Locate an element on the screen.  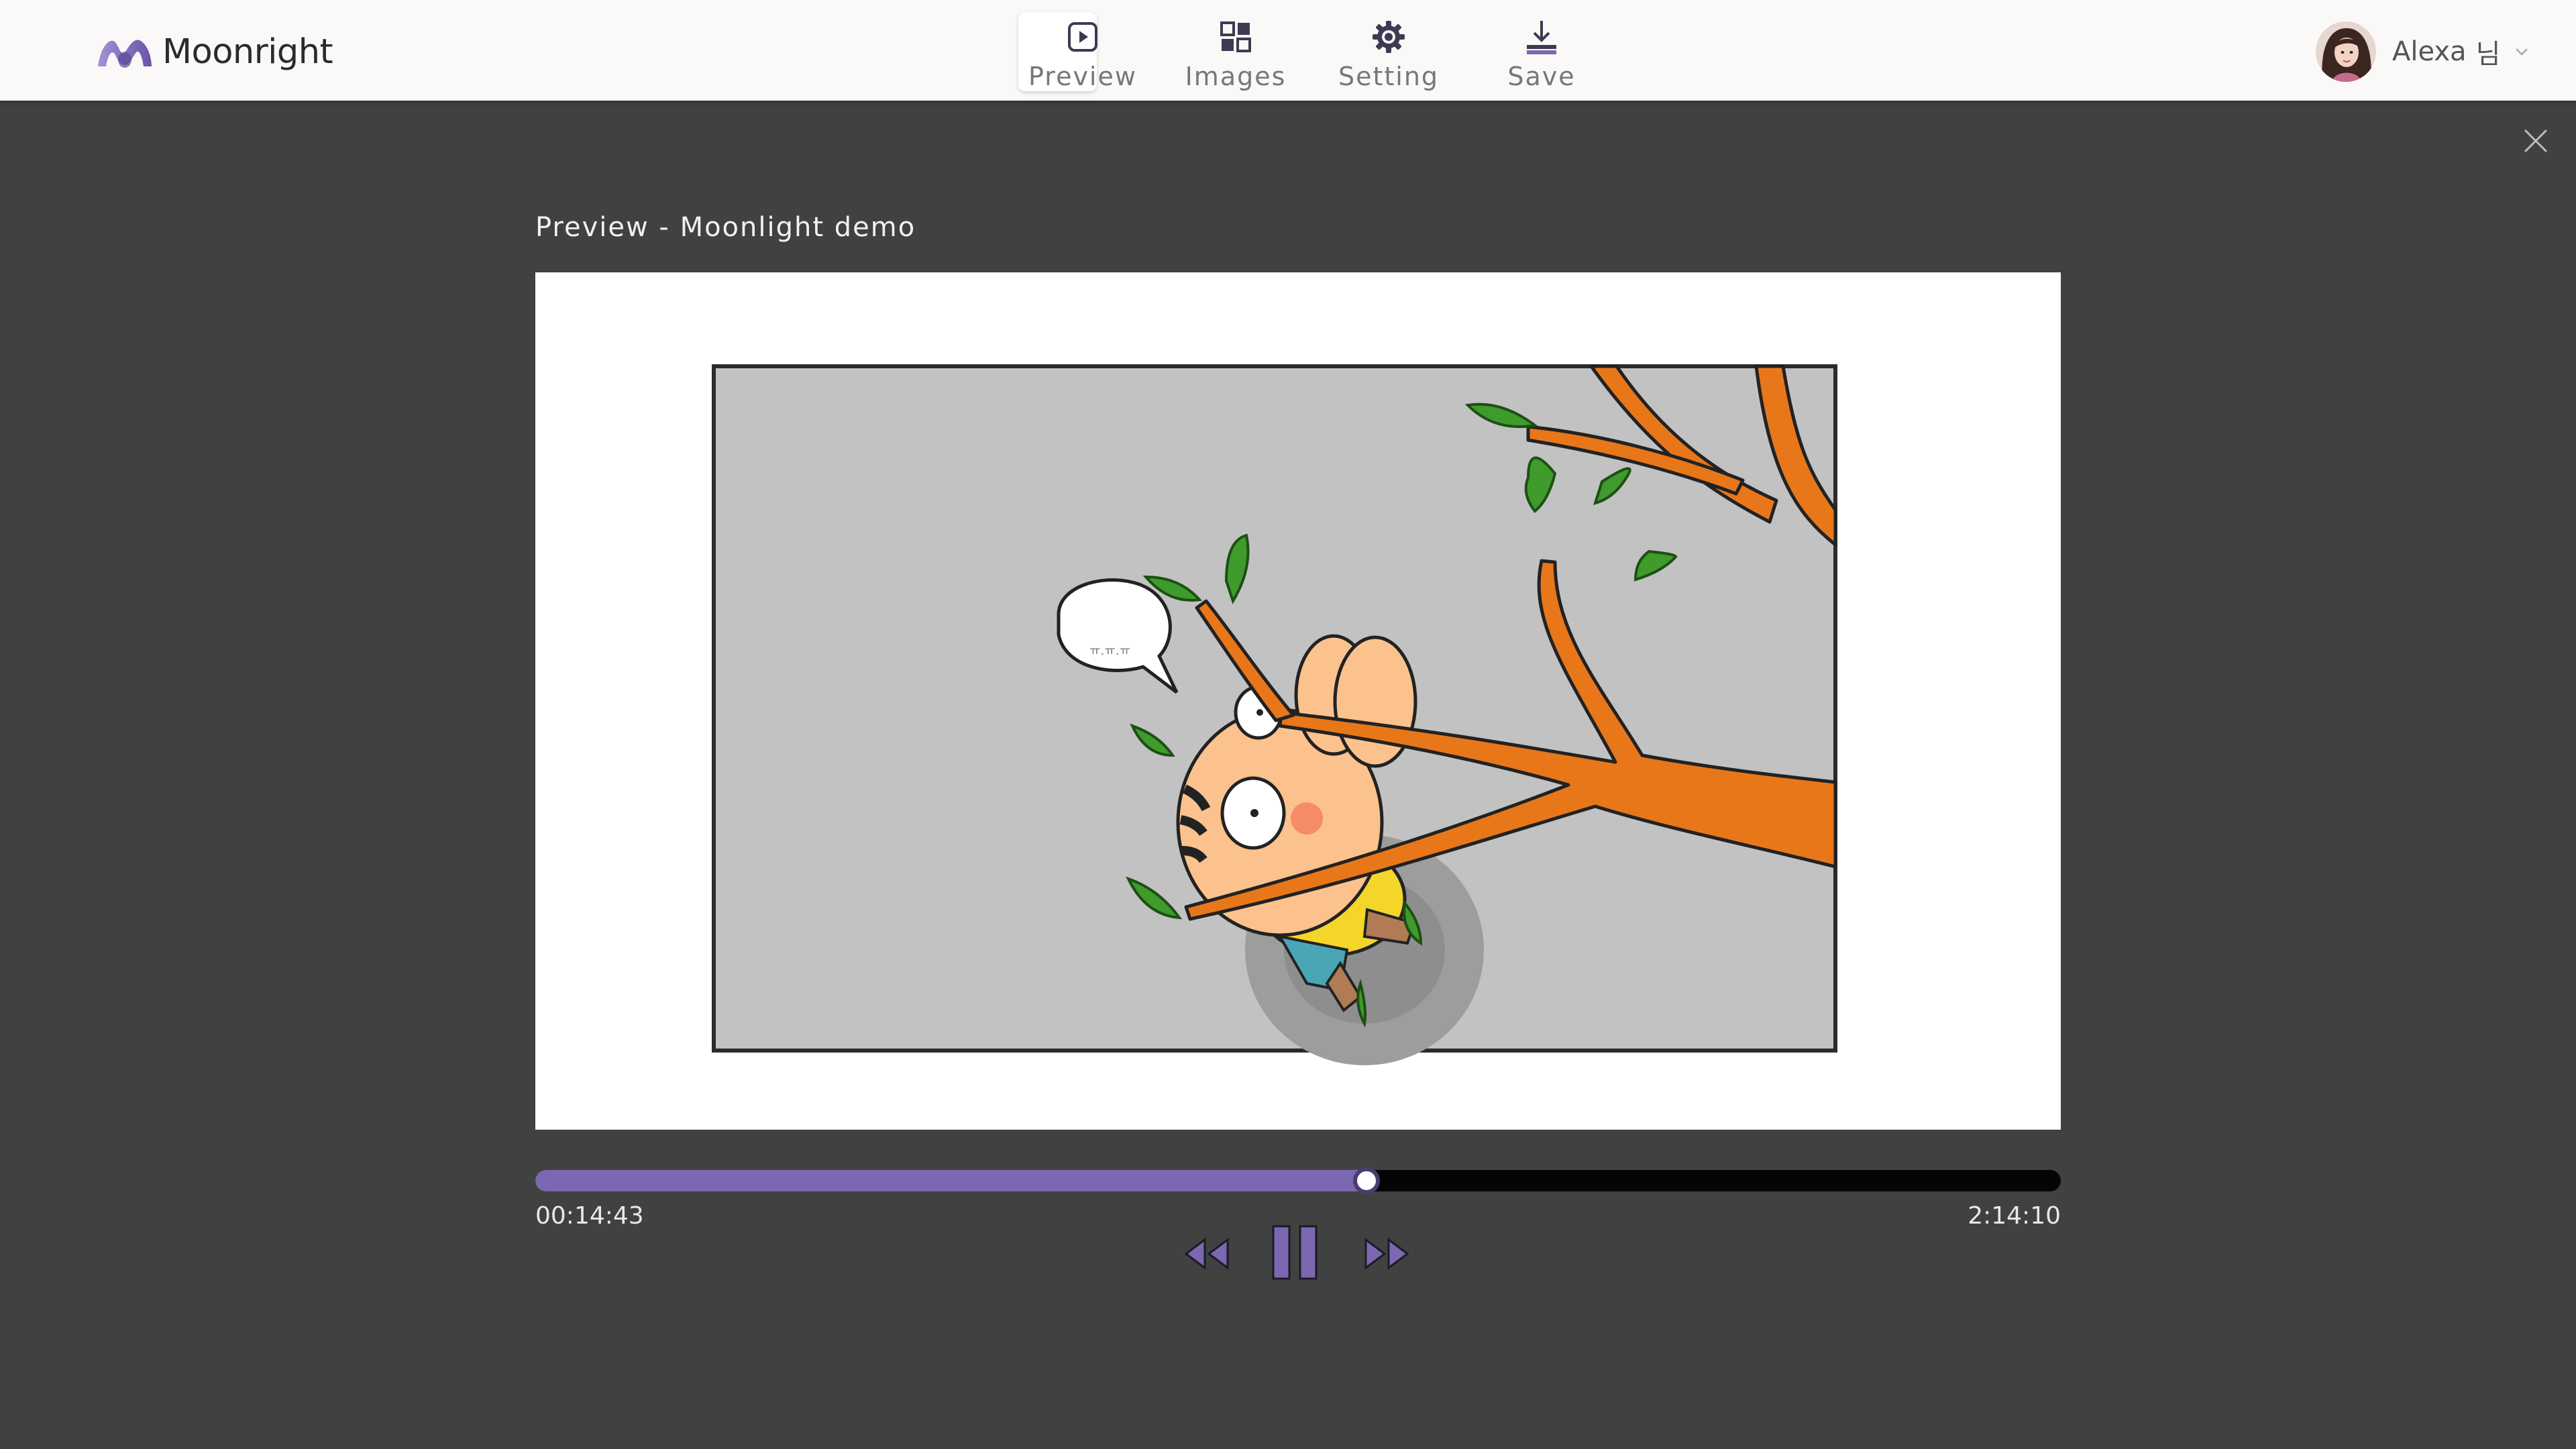
gear-icon is located at coordinates (1388, 36).